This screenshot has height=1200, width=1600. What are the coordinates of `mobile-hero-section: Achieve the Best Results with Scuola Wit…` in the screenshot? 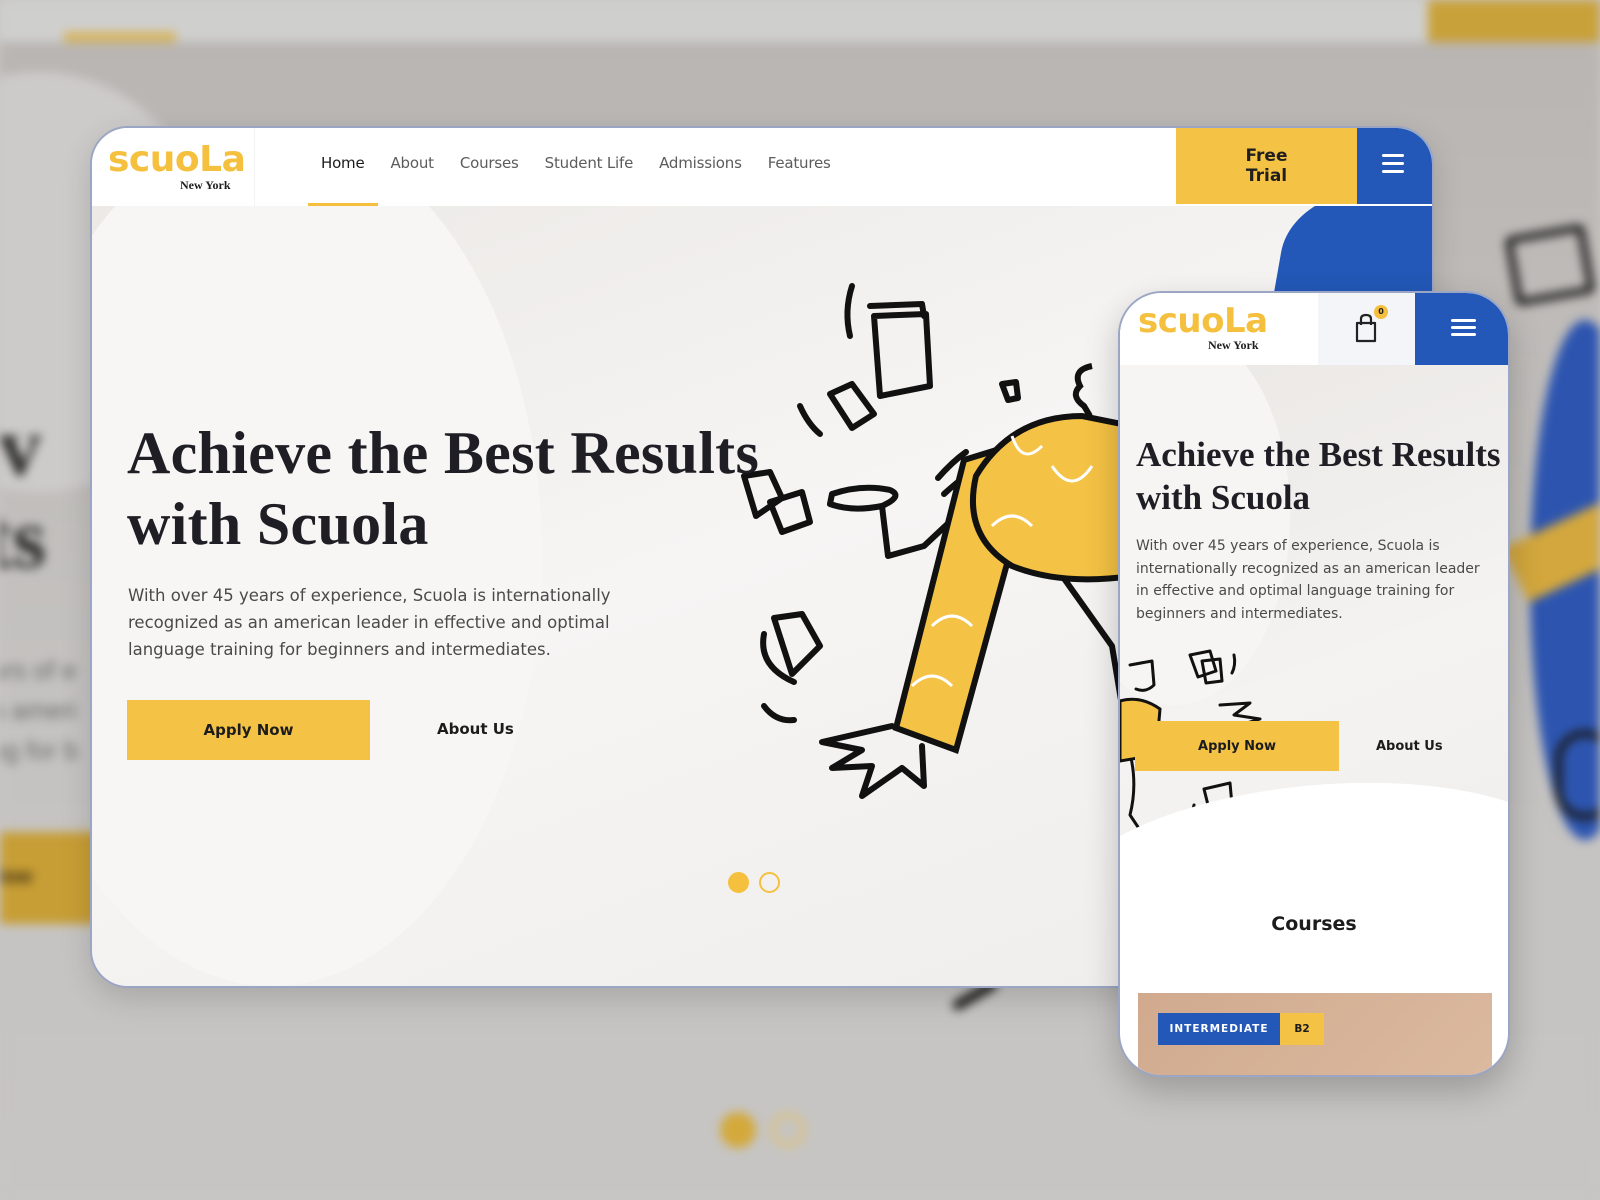 It's located at (1314, 615).